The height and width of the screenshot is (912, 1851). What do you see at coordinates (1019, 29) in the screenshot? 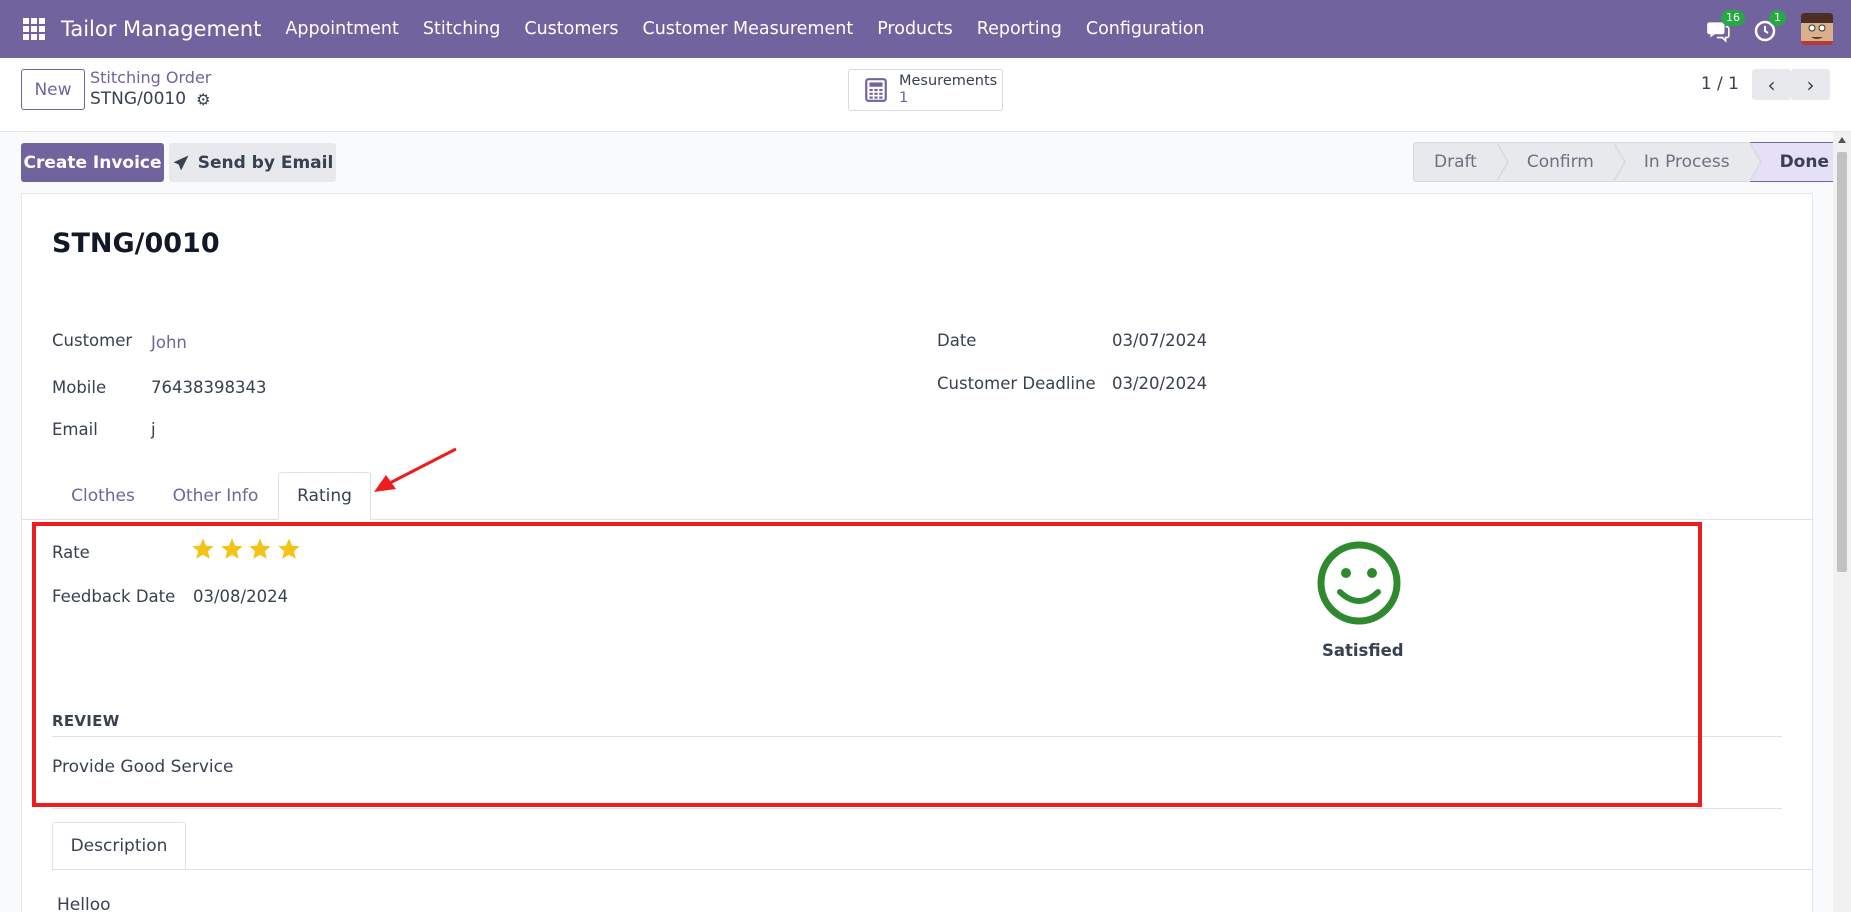
I see `menu-reporting: Reporting` at bounding box center [1019, 29].